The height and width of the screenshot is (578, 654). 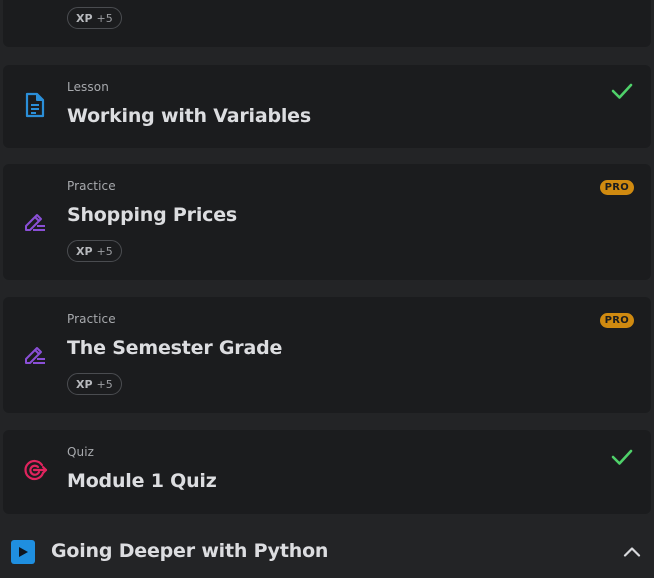 What do you see at coordinates (81, 452) in the screenshot?
I see `card-type: Quiz` at bounding box center [81, 452].